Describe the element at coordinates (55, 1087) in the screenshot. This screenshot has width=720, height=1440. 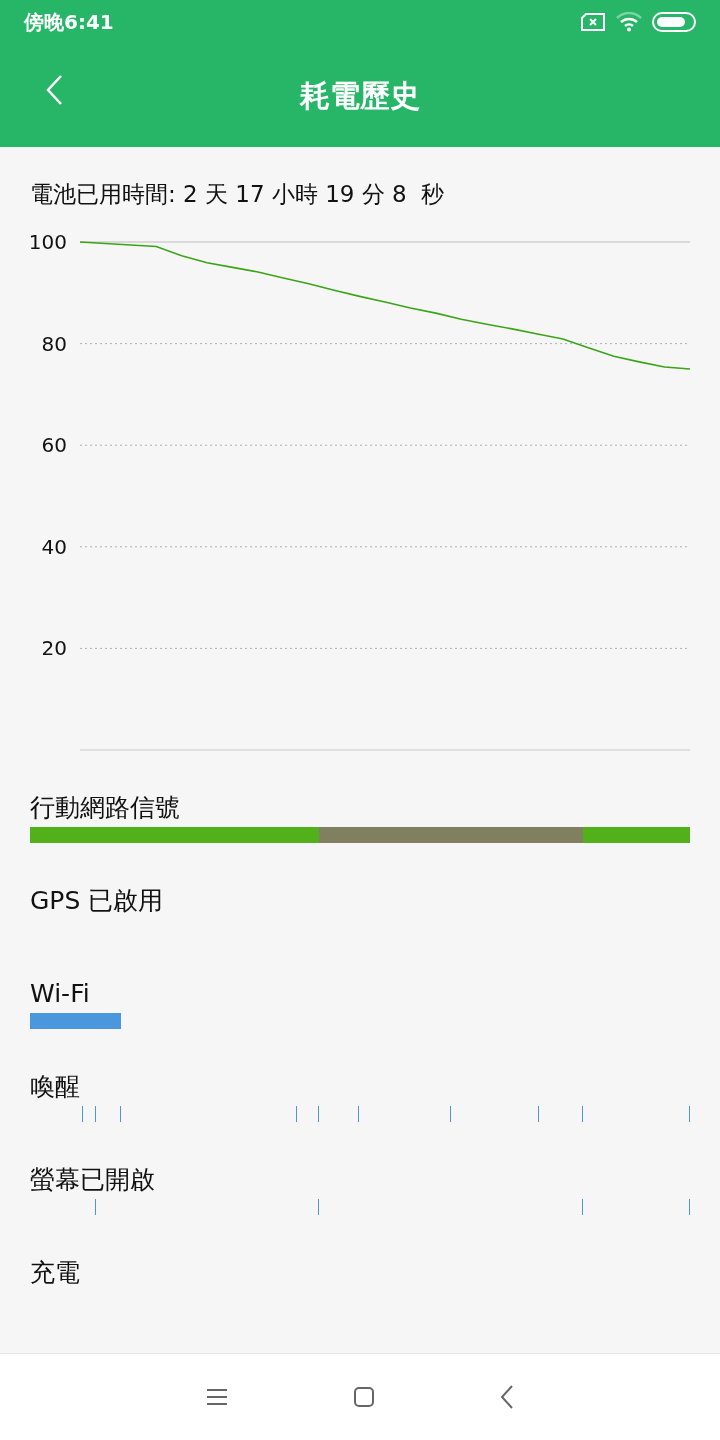
I see `row-label: 喚醒` at that location.